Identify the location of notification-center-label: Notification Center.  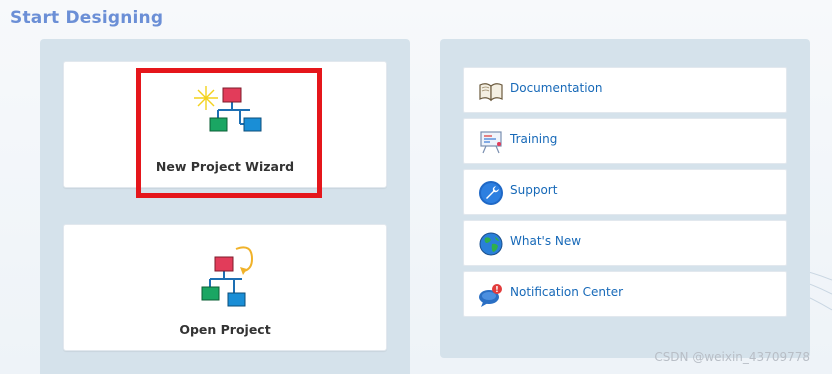
(567, 292).